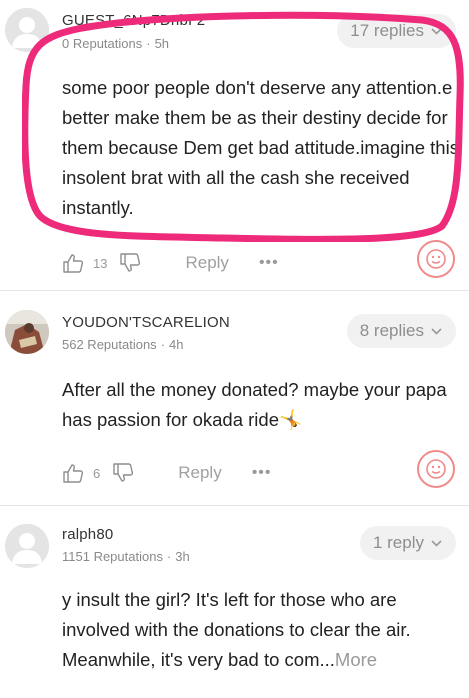  I want to click on emoji: 🤸, so click(291, 419).